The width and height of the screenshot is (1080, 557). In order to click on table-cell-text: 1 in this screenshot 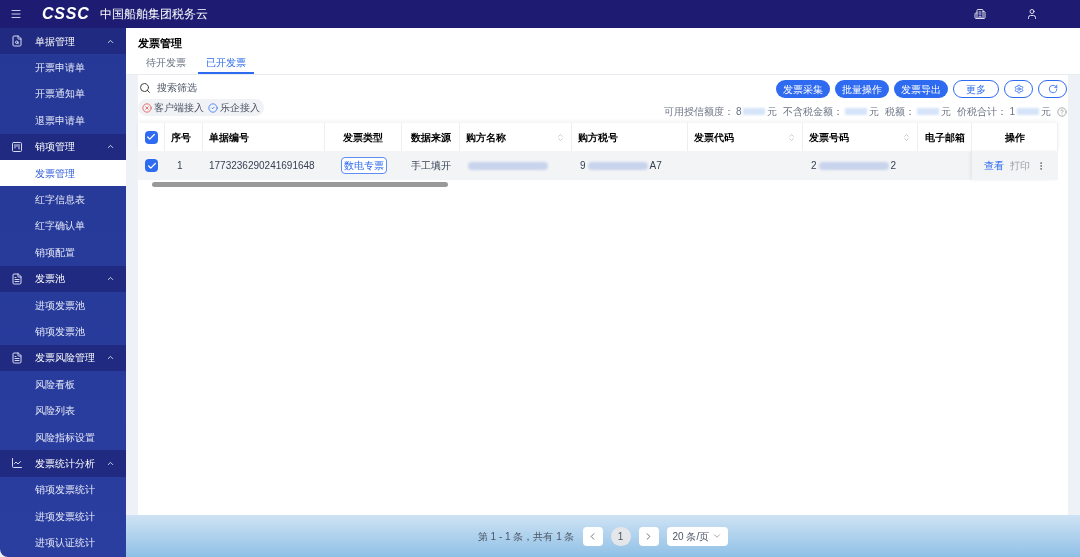, I will do `click(180, 166)`.